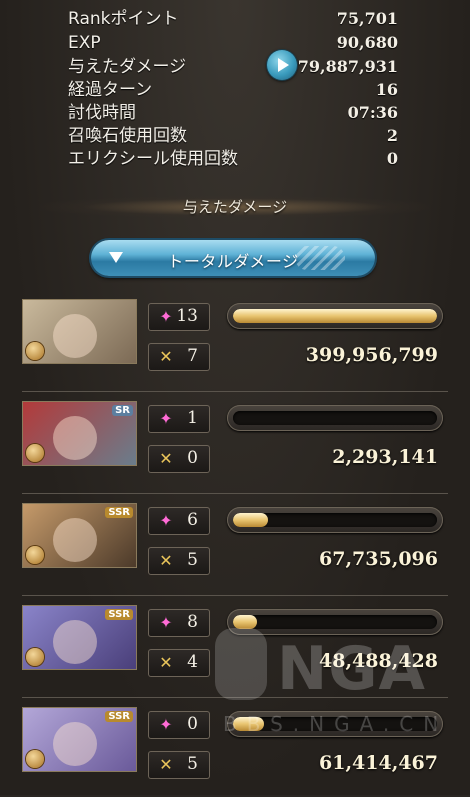 The image size is (470, 797). What do you see at coordinates (235, 43) in the screenshot?
I see `stat-exp: EXP 90,680` at bounding box center [235, 43].